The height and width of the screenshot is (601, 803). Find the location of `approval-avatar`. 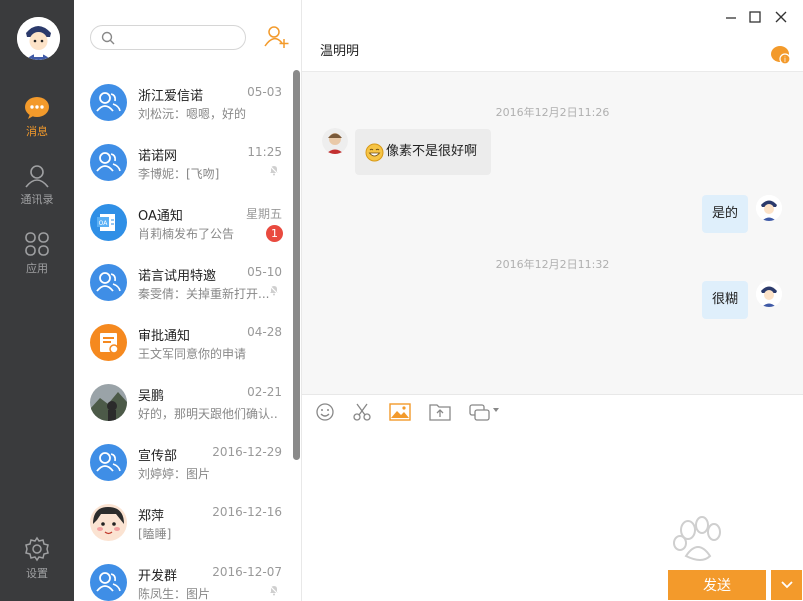

approval-avatar is located at coordinates (108, 342).